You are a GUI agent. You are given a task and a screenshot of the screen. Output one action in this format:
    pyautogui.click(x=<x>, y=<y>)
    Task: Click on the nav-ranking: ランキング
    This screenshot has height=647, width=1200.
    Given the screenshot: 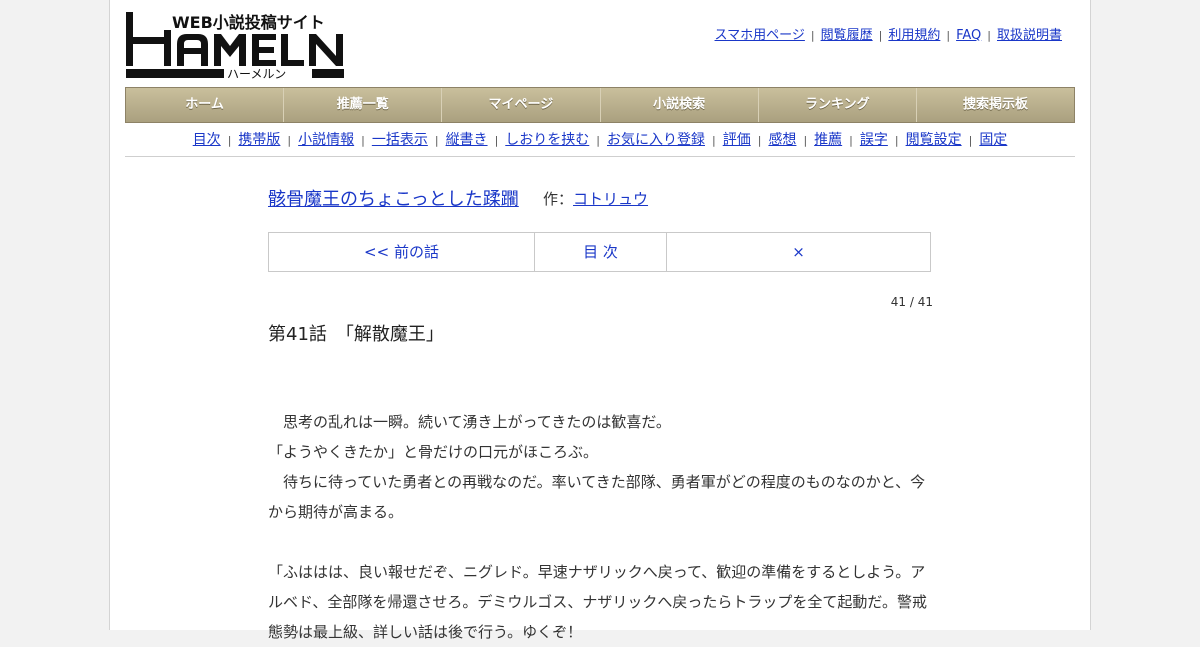 What is the action you would take?
    pyautogui.click(x=838, y=105)
    